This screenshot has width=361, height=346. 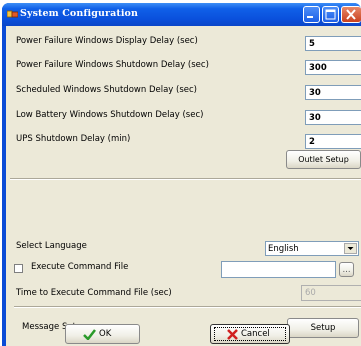 What do you see at coordinates (283, 249) in the screenshot?
I see `language-selected: English` at bounding box center [283, 249].